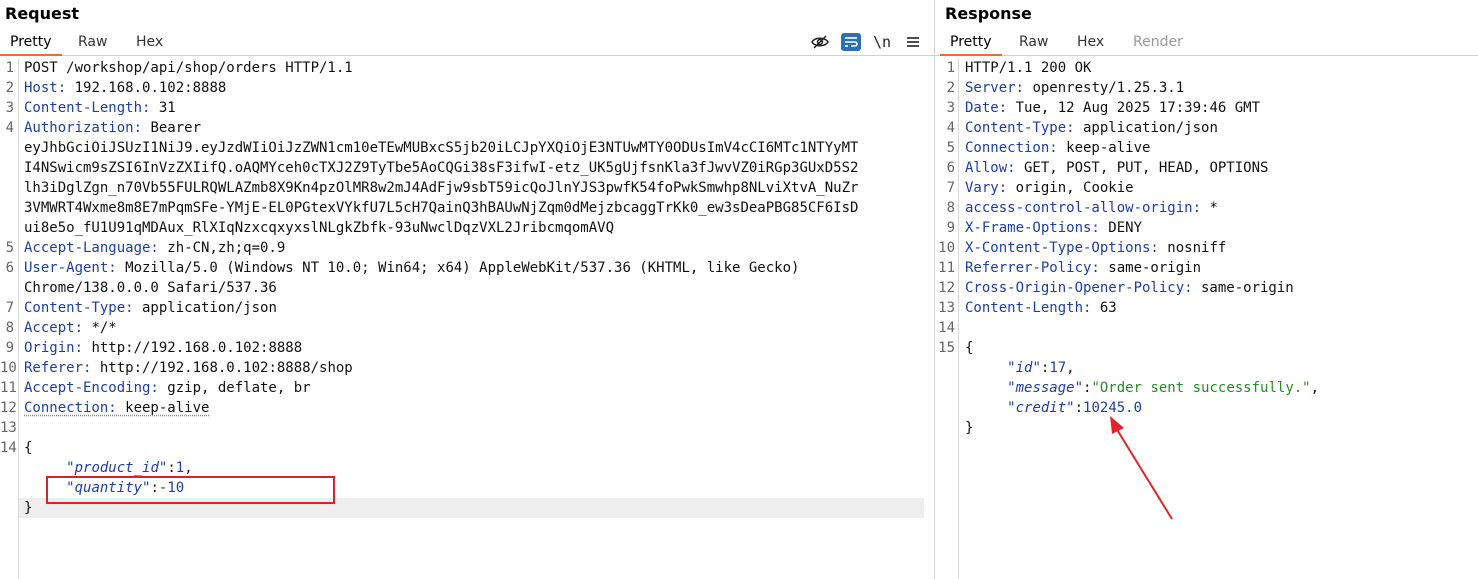 This screenshot has width=1478, height=579. I want to click on header-value: nosniff, so click(1192, 248).